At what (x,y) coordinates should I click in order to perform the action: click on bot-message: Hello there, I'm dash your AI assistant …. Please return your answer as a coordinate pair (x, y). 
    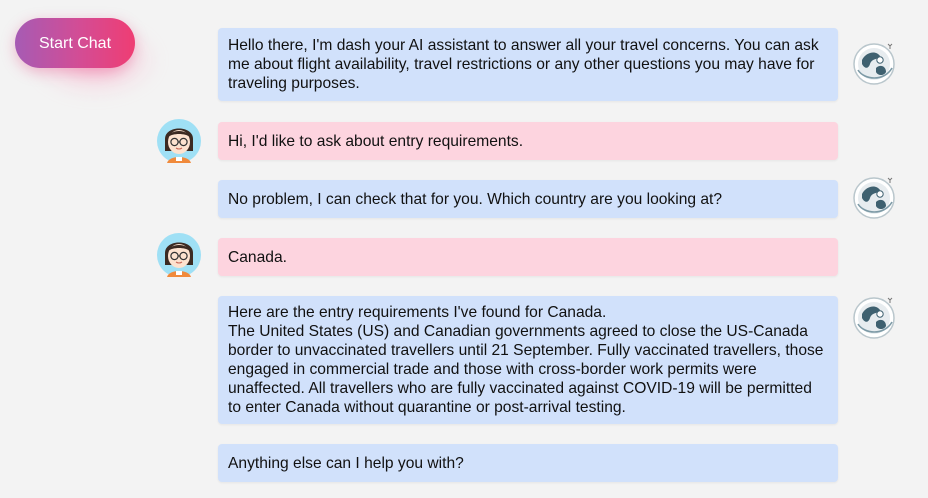
    Looking at the image, I should click on (528, 64).